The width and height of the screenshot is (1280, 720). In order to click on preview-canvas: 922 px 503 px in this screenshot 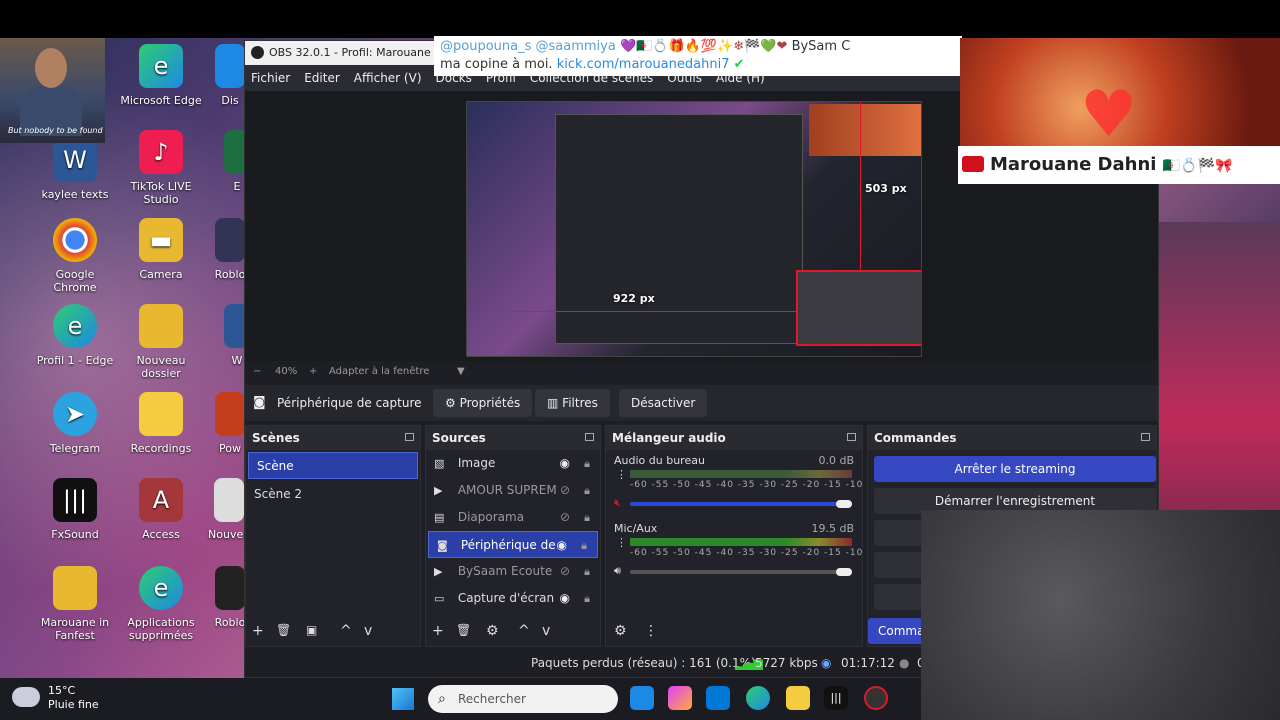, I will do `click(694, 229)`.